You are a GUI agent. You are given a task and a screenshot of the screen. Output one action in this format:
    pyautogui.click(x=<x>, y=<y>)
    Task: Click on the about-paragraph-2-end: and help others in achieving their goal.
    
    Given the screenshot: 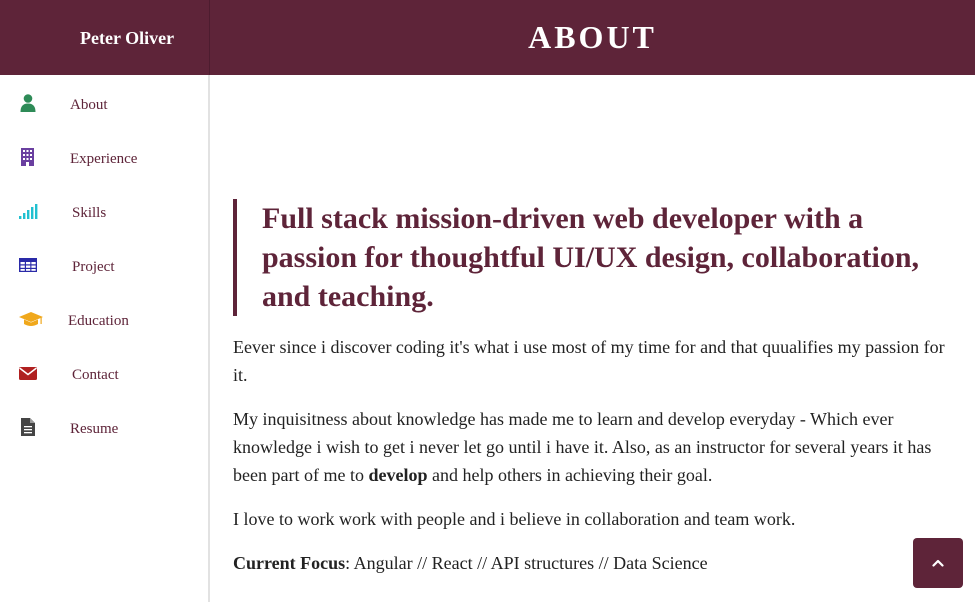 What is the action you would take?
    pyautogui.click(x=570, y=475)
    